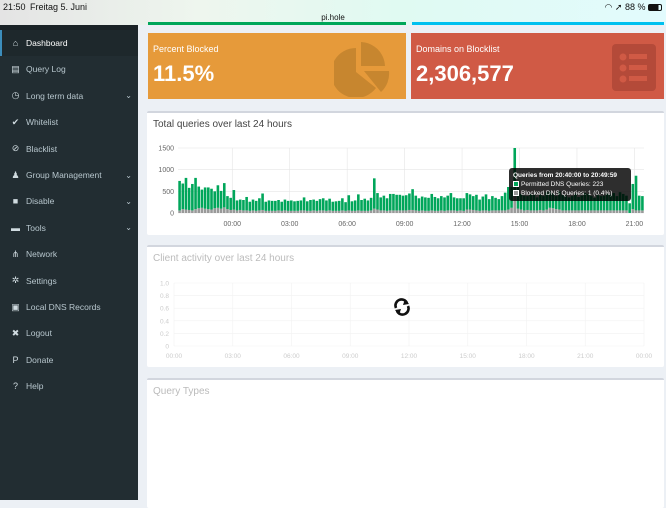  What do you see at coordinates (41, 281) in the screenshot?
I see `sidebar-item-label: Settings` at bounding box center [41, 281].